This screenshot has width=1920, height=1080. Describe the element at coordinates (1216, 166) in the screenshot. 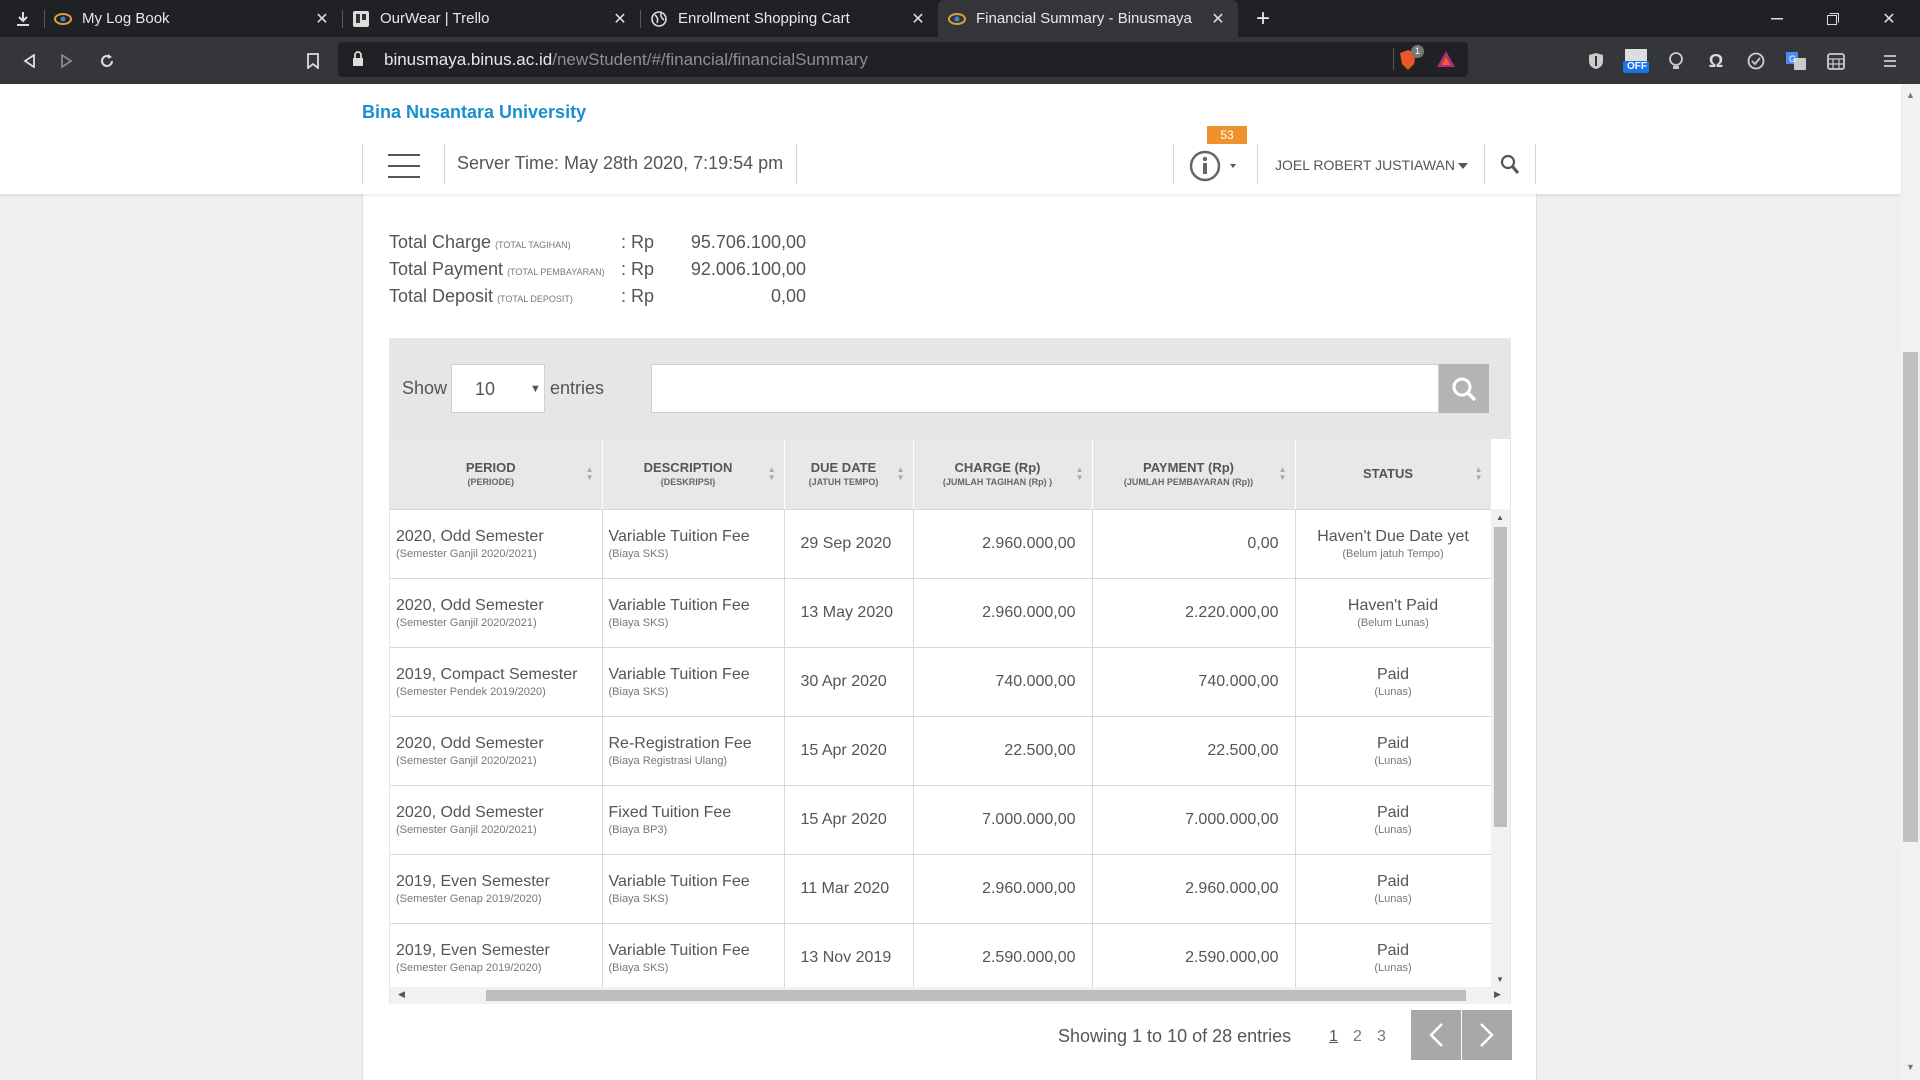

I see `notification-button` at that location.